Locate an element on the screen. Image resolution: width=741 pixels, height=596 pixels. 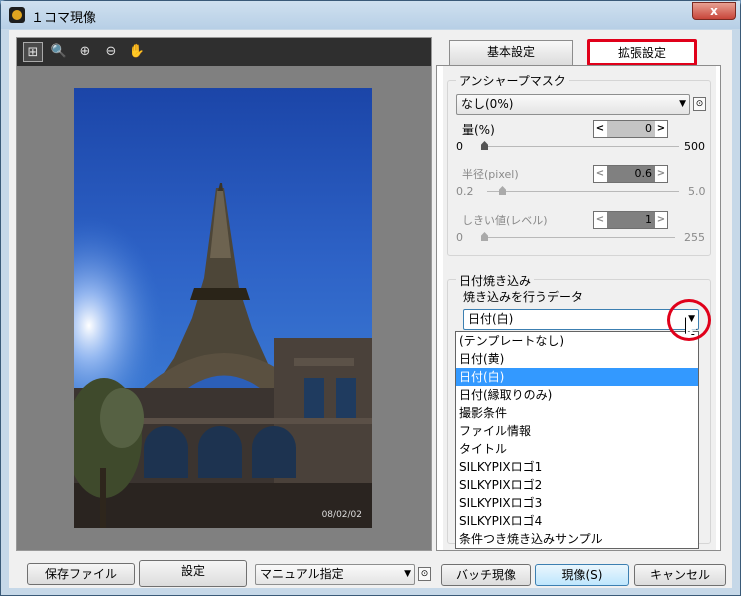
zoom-in-icon: ⊕ is located at coordinates (85, 52).